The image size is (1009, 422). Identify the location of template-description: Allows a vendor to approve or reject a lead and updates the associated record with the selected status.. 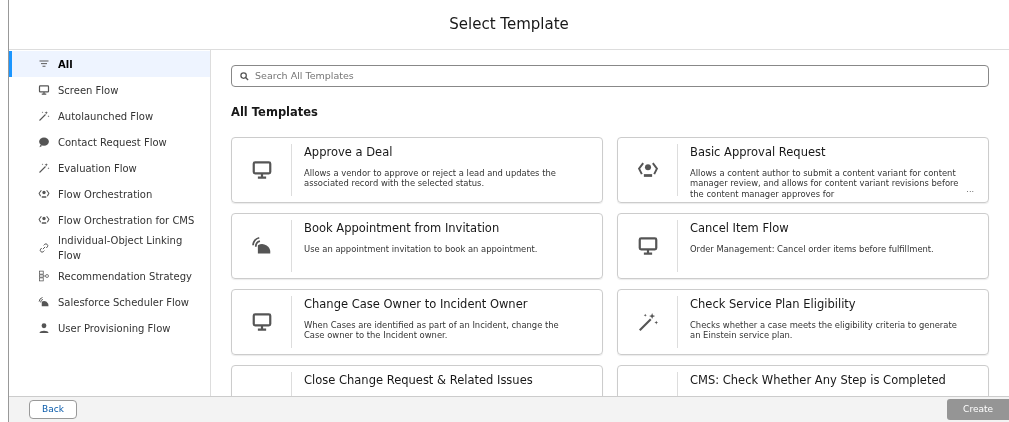
(430, 178).